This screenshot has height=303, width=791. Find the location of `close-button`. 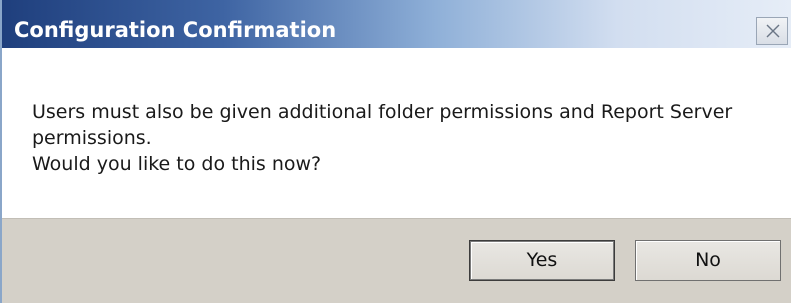

close-button is located at coordinates (772, 31).